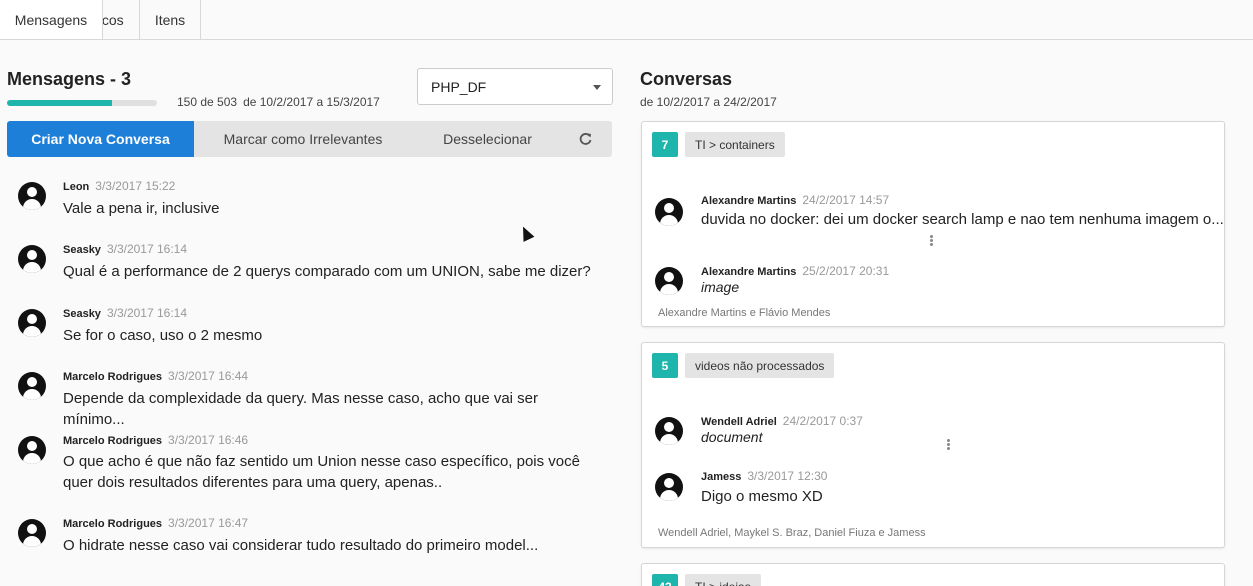 The image size is (1253, 586). What do you see at coordinates (760, 365) in the screenshot?
I see `conversation-tag: videos não processados` at bounding box center [760, 365].